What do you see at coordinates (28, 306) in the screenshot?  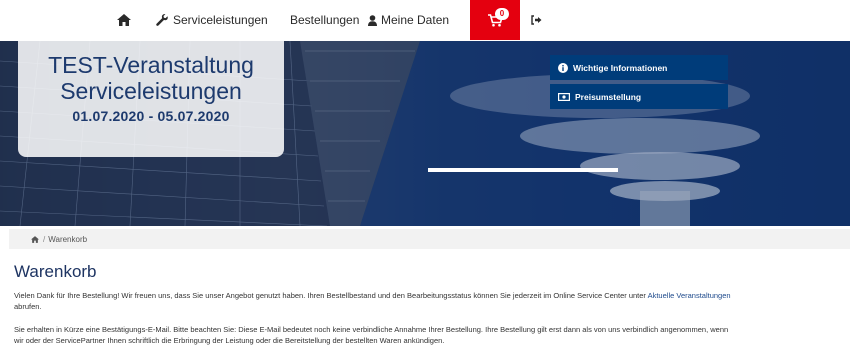 I see `thank-you-text-end: abrufen.` at bounding box center [28, 306].